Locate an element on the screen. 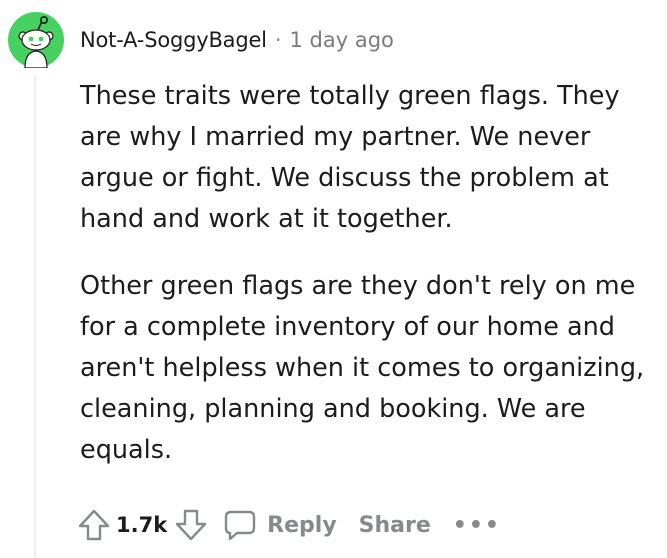  share-button: Share is located at coordinates (395, 525).